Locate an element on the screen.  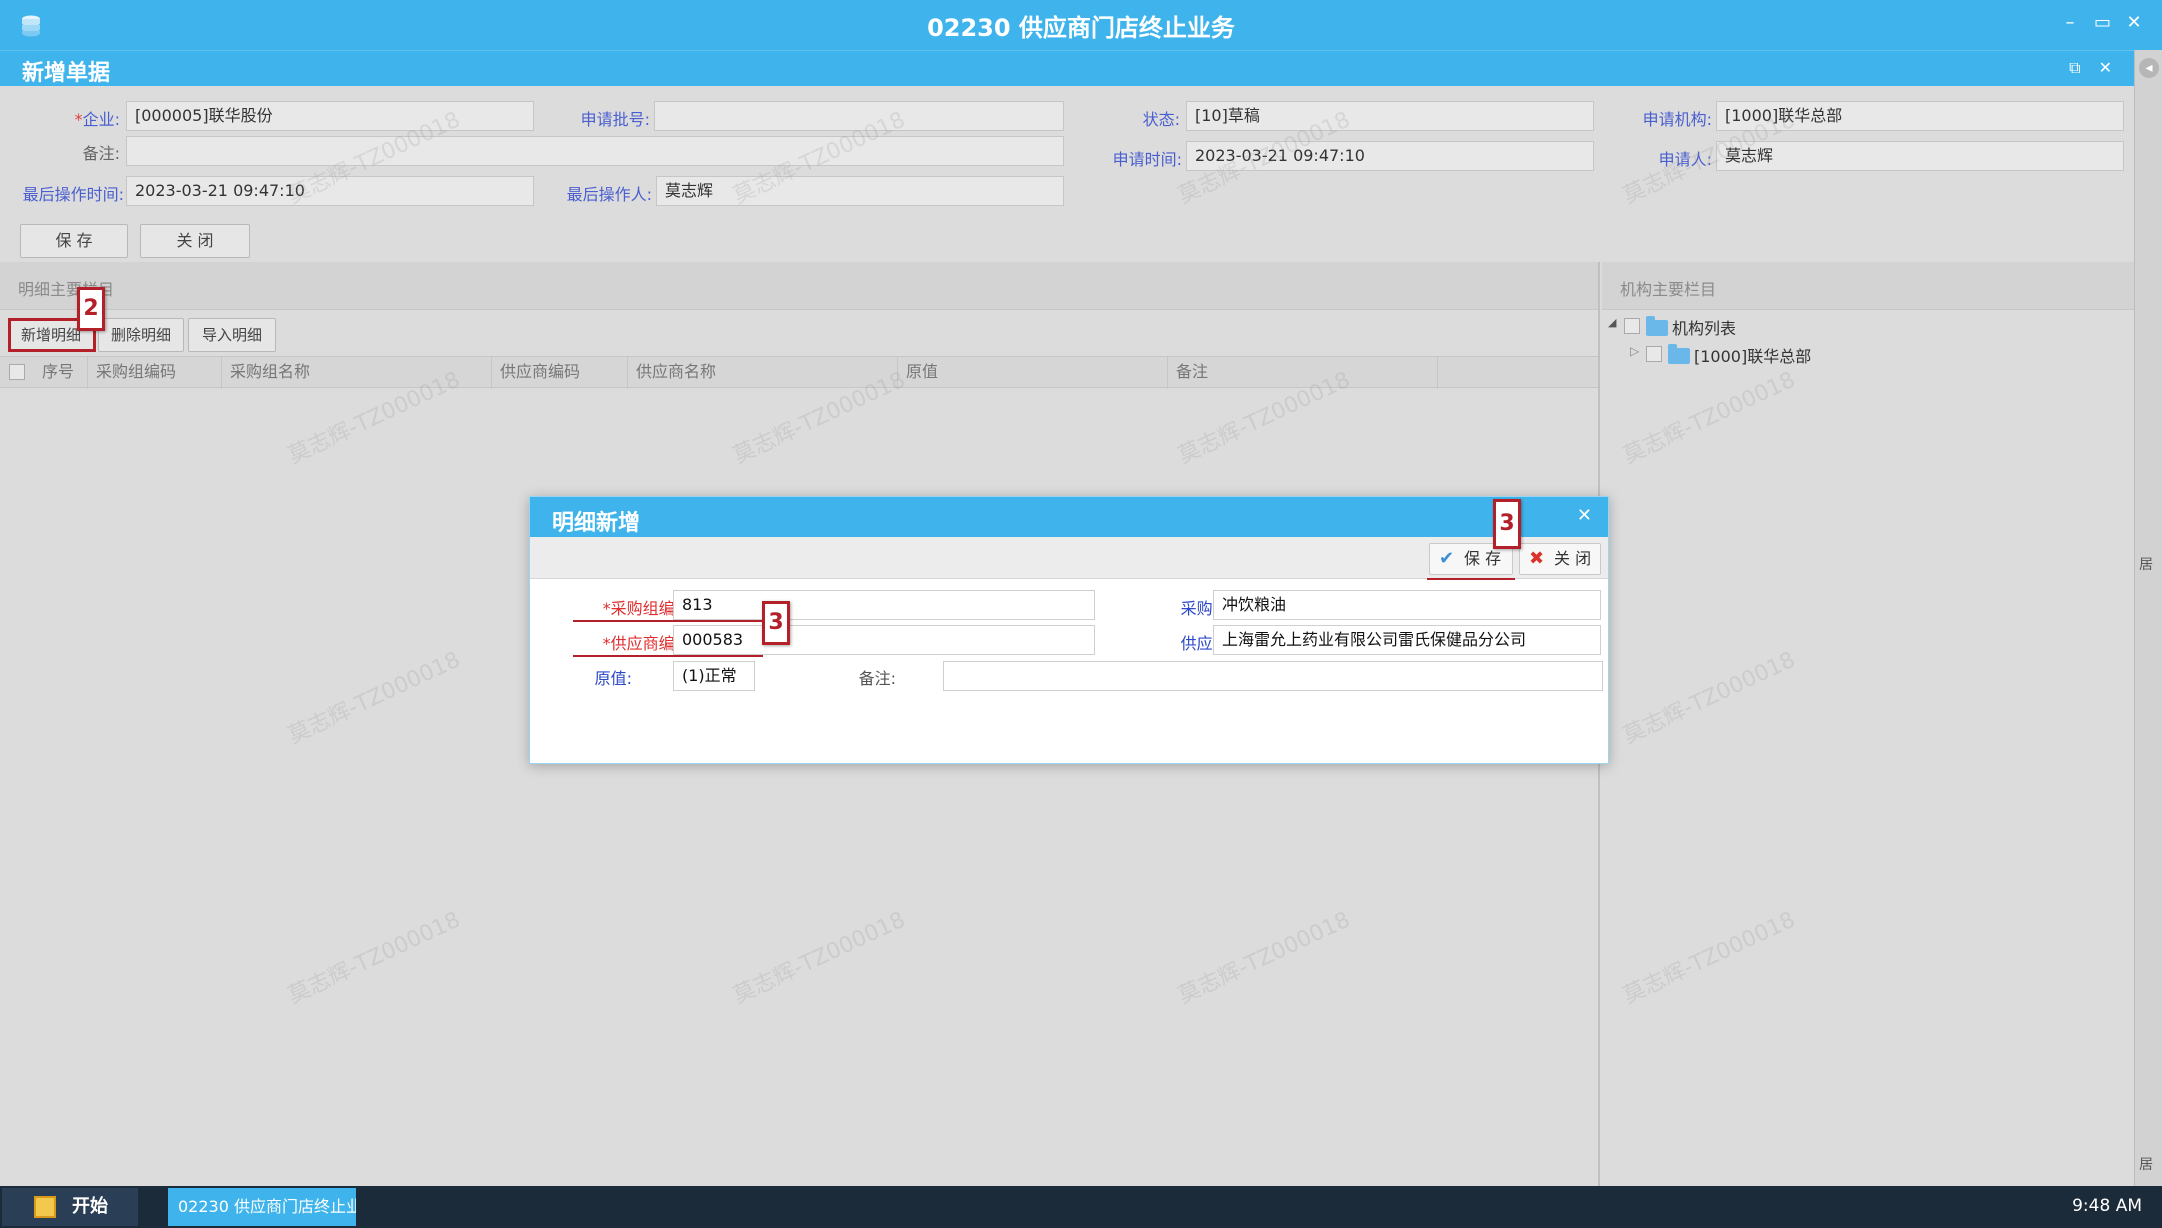
dialog-close-button: ✖ 关 闭 is located at coordinates (1560, 559).